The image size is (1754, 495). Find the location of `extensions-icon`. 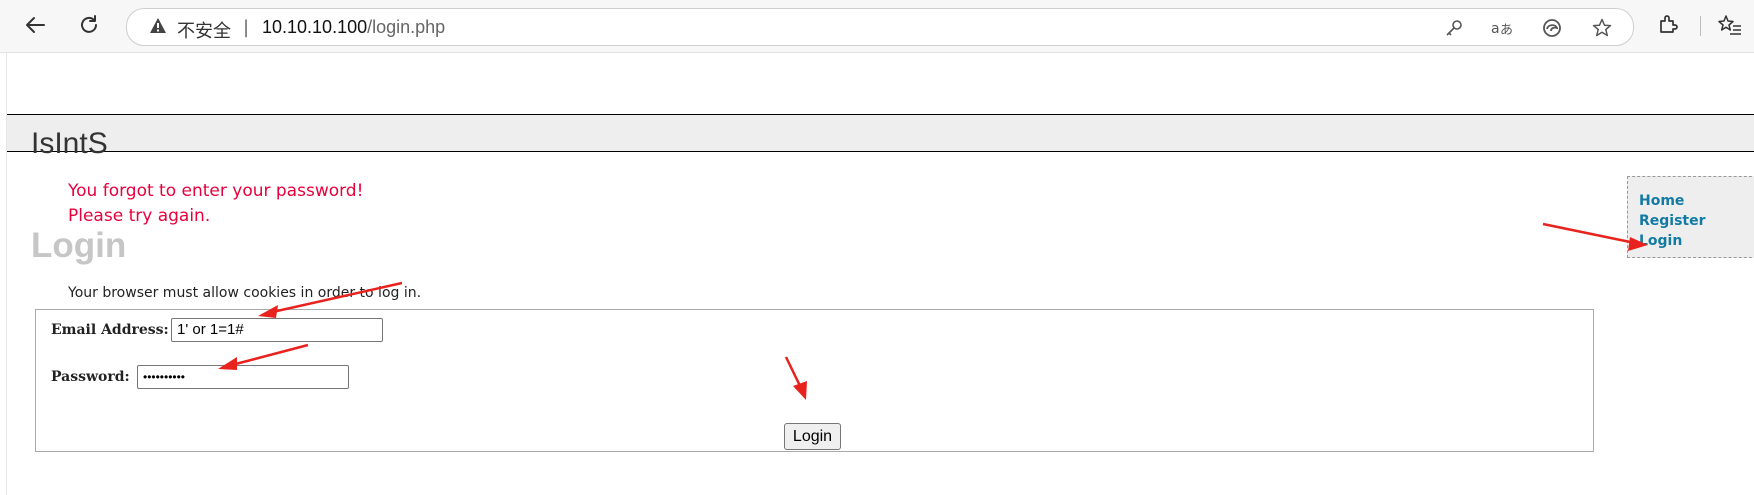

extensions-icon is located at coordinates (1668, 25).